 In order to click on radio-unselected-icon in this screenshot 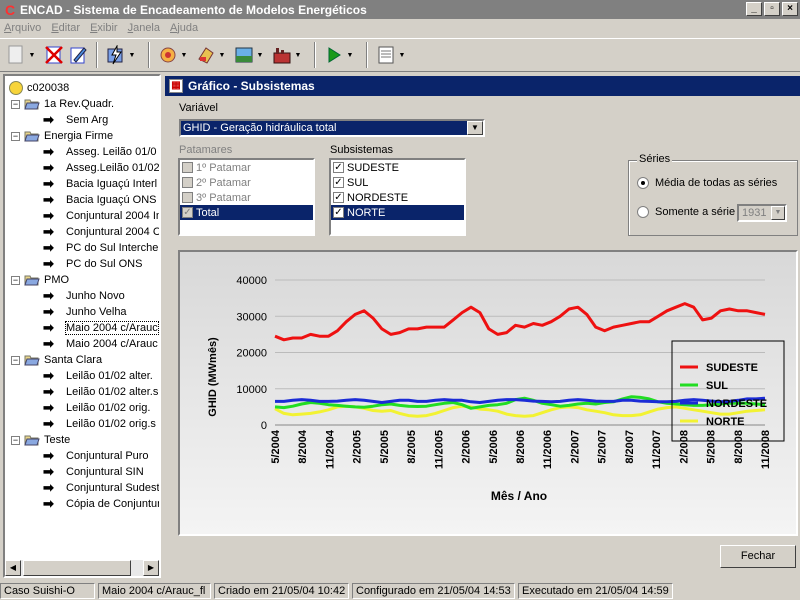, I will do `click(643, 212)`.